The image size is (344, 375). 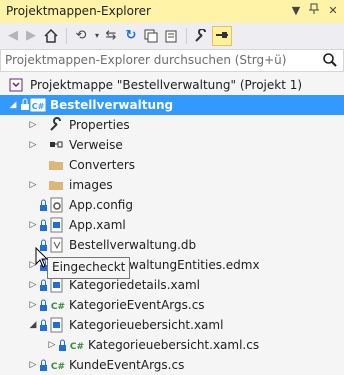 What do you see at coordinates (172, 11) in the screenshot?
I see `title-bar: Projektmappen-Explorer ▼ ✕` at bounding box center [172, 11].